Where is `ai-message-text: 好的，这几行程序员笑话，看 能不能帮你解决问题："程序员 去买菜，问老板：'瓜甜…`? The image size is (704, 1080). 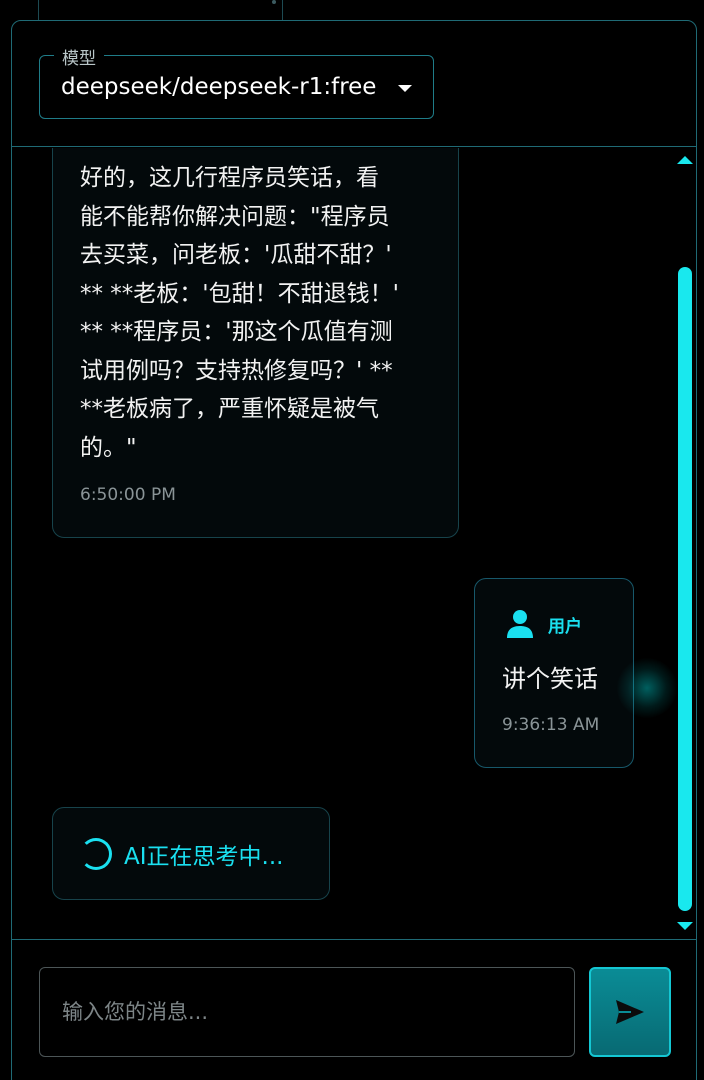 ai-message-text: 好的，这几行程序员笑话，看 能不能帮你解决问题："程序员 去买菜，问老板：'瓜甜… is located at coordinates (239, 313).